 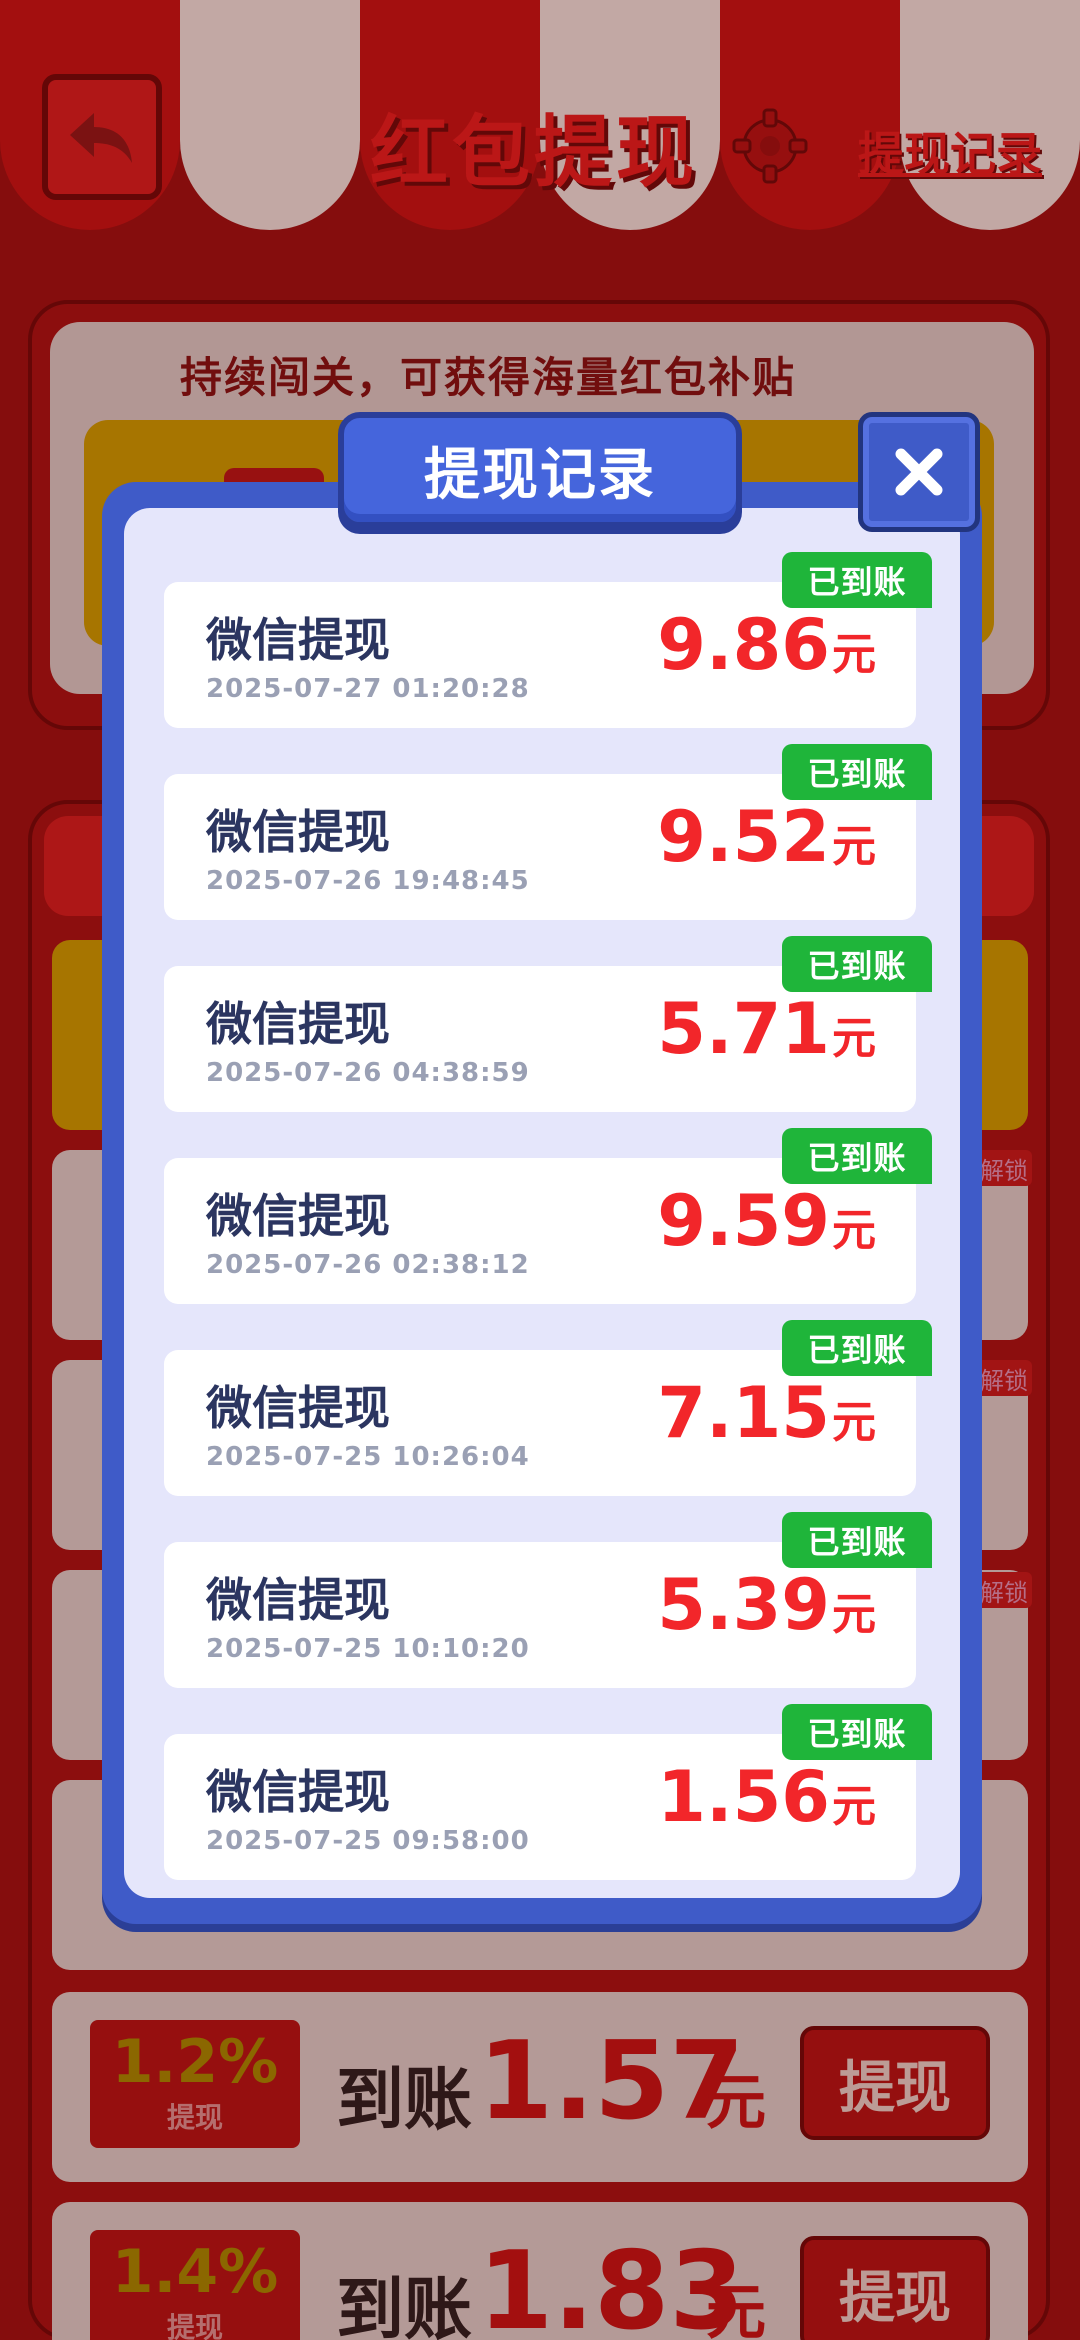 I want to click on record-time: 2025-07-26 02:38:12, so click(x=368, y=1265).